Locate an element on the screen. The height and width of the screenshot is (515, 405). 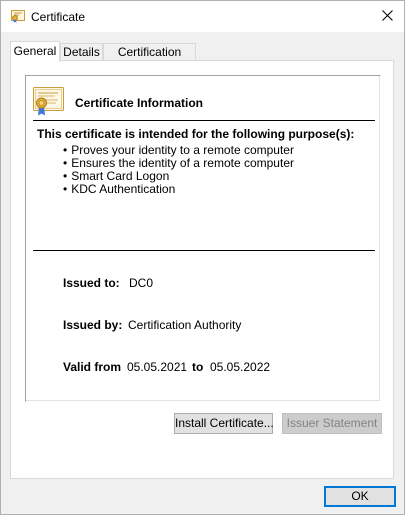
tab-certification-path: Certification Path is located at coordinates (149, 59).